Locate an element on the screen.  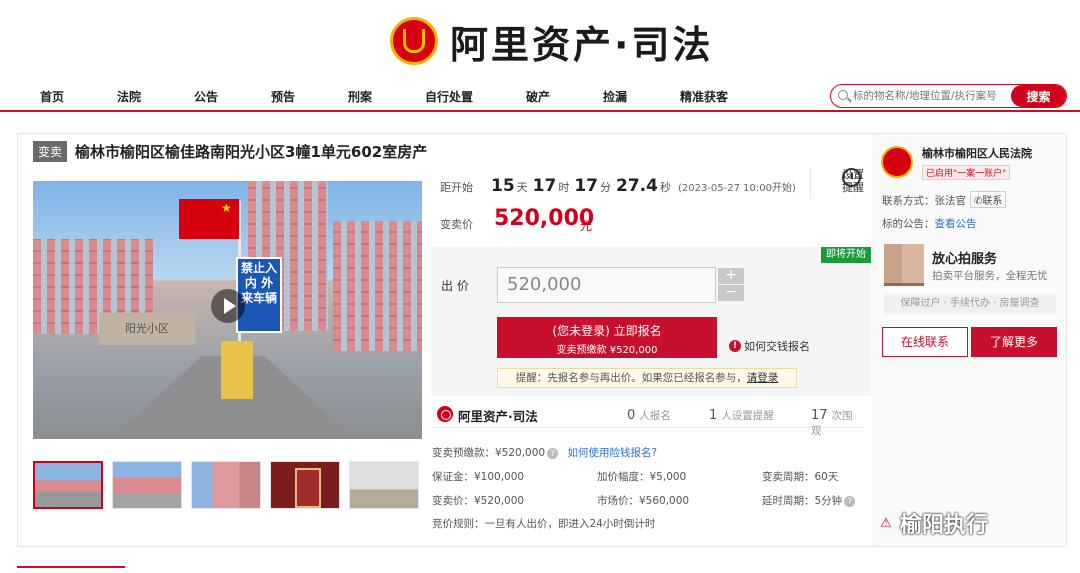
period-info: 变卖周期：60天 is located at coordinates (800, 477).